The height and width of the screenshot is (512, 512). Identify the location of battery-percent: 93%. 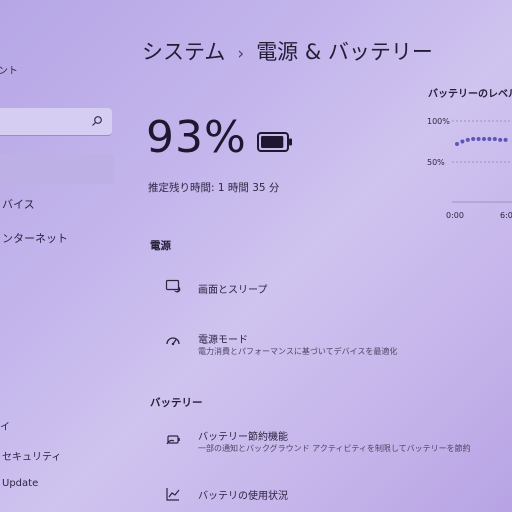
(196, 137).